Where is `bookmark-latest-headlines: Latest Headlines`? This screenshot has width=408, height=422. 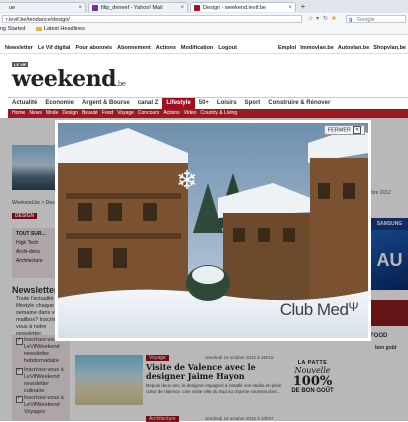
bookmark-latest-headlines: Latest Headlines is located at coordinates (62, 29).